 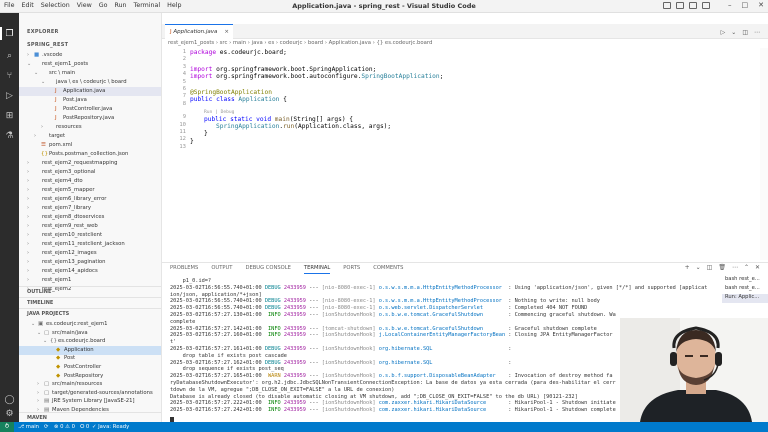 I want to click on maximize-button: □, so click(x=745, y=5).